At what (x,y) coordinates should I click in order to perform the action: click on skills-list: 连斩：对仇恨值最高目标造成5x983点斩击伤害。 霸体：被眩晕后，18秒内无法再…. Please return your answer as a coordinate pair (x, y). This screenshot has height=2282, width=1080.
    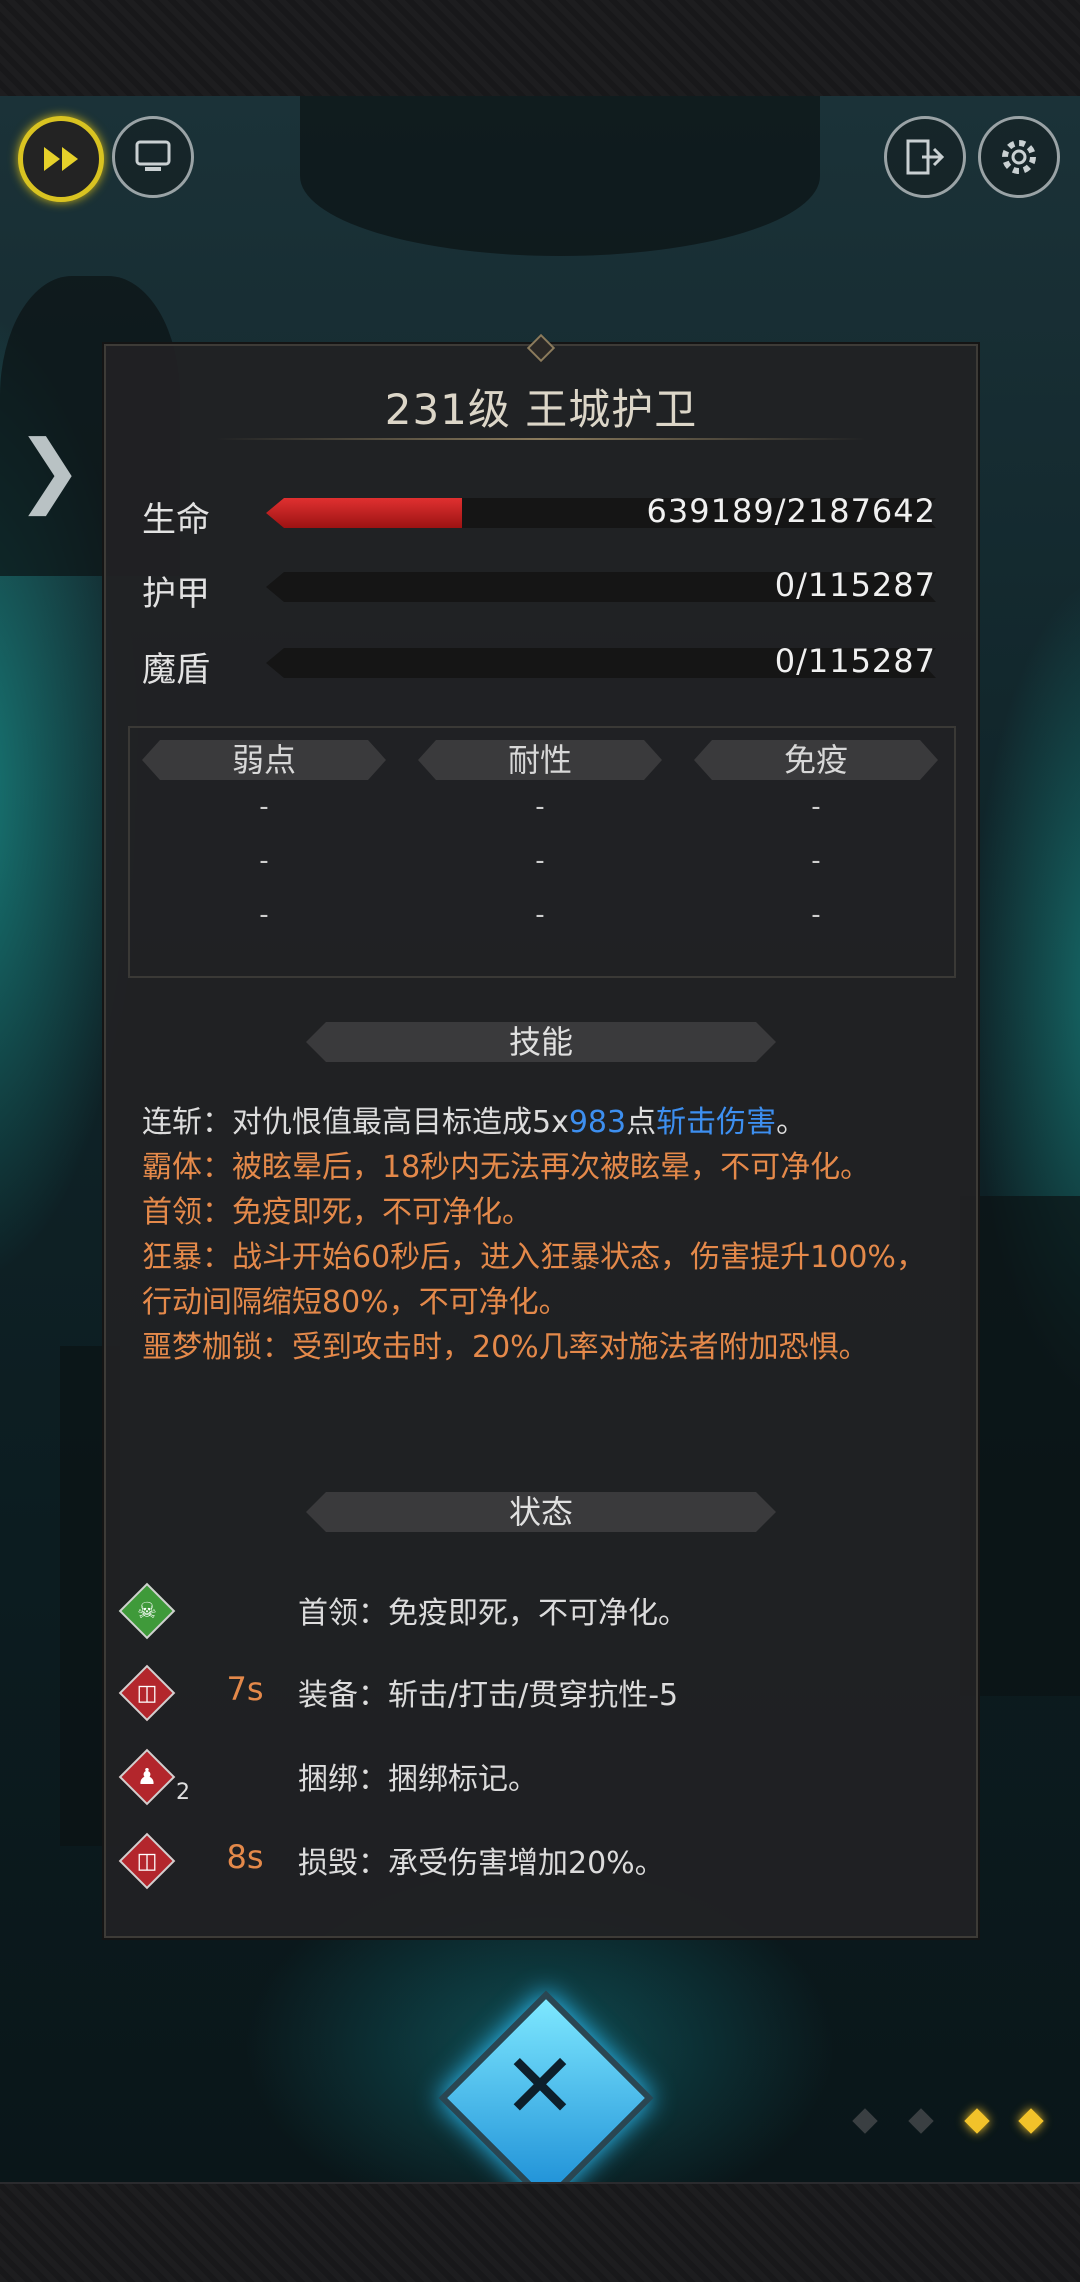
    Looking at the image, I should click on (542, 1235).